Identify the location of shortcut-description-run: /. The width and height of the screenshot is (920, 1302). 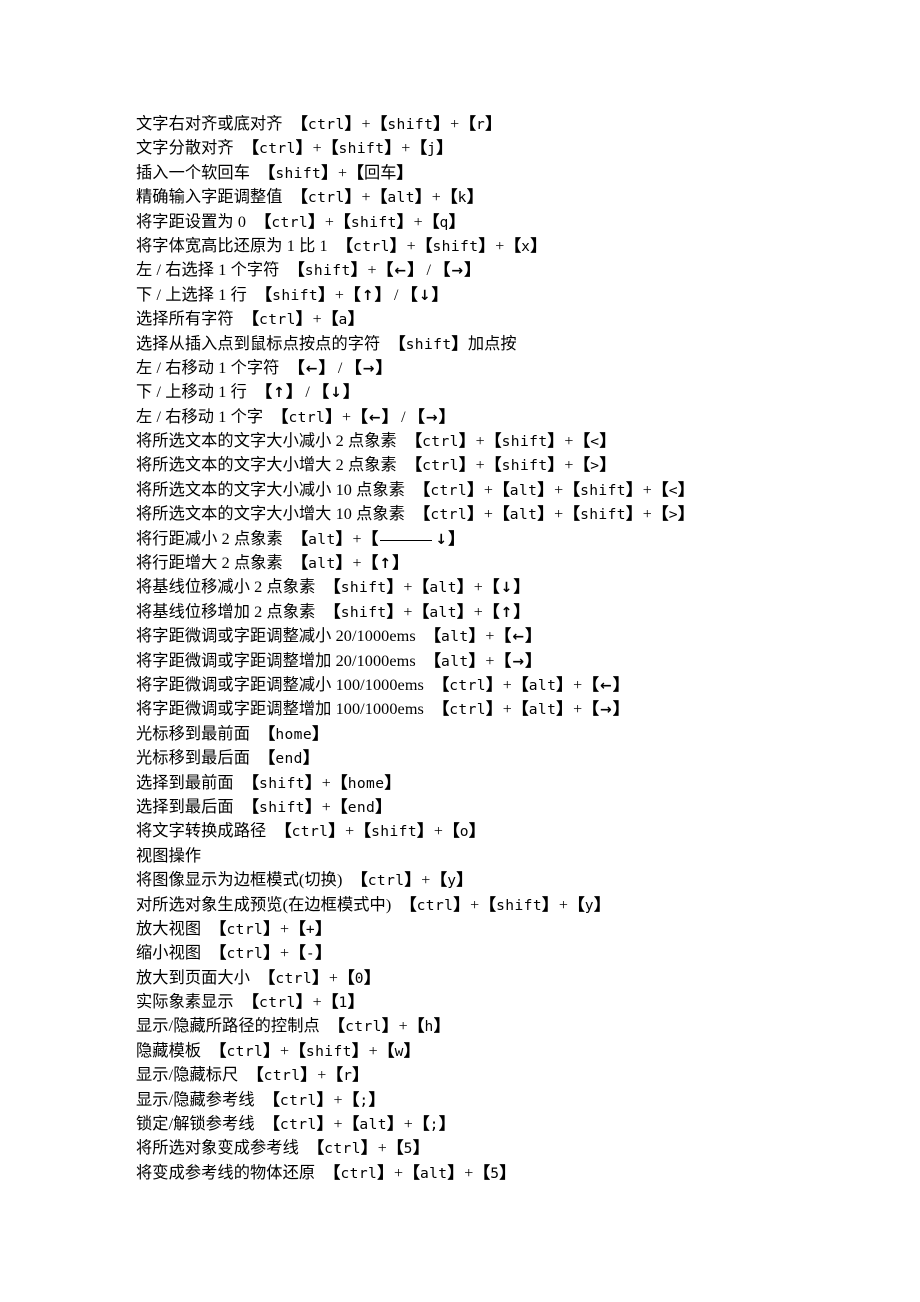
(159, 270).